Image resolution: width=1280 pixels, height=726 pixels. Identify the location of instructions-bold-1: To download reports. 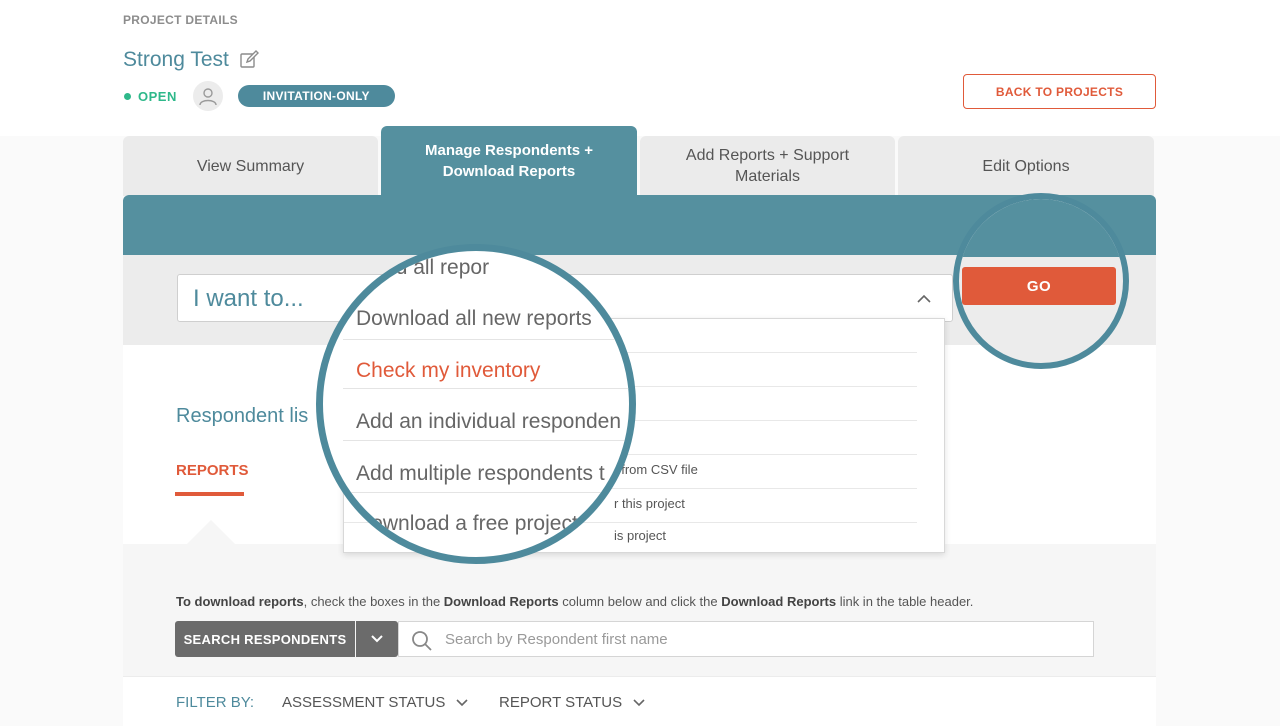
(240, 601).